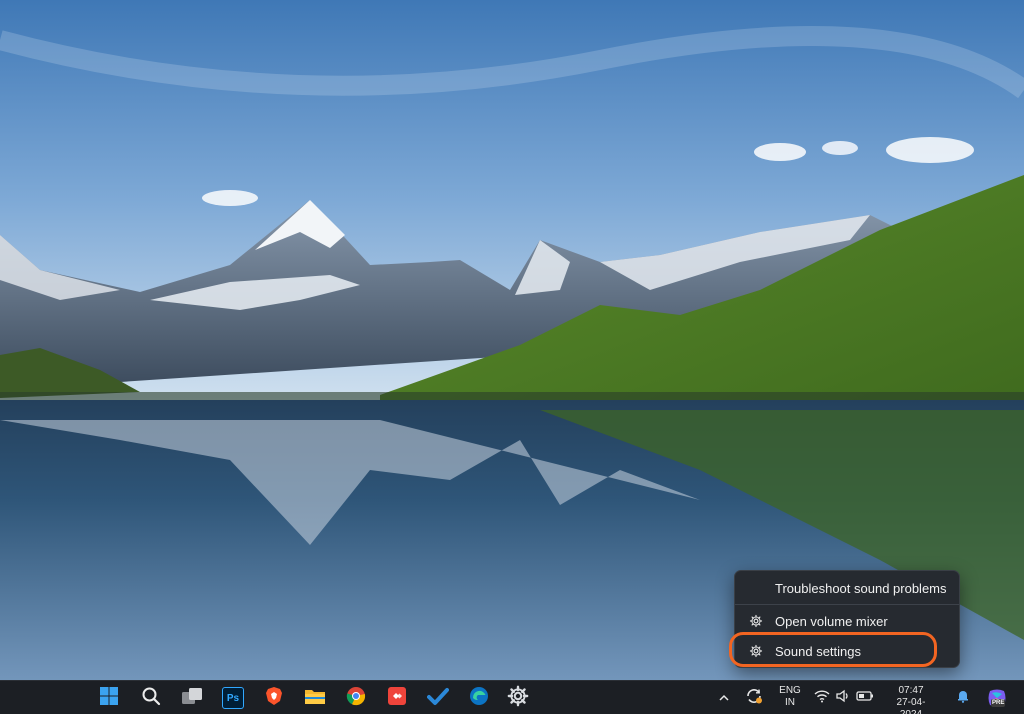  What do you see at coordinates (865, 698) in the screenshot?
I see `battery-icon` at bounding box center [865, 698].